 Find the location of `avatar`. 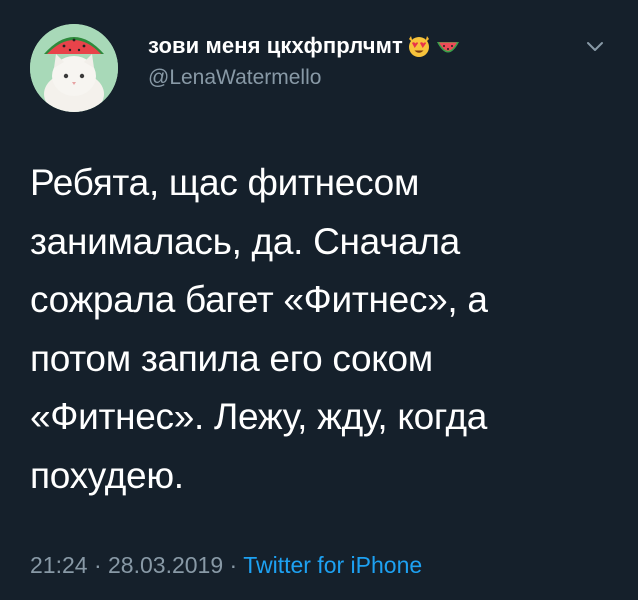

avatar is located at coordinates (74, 68).